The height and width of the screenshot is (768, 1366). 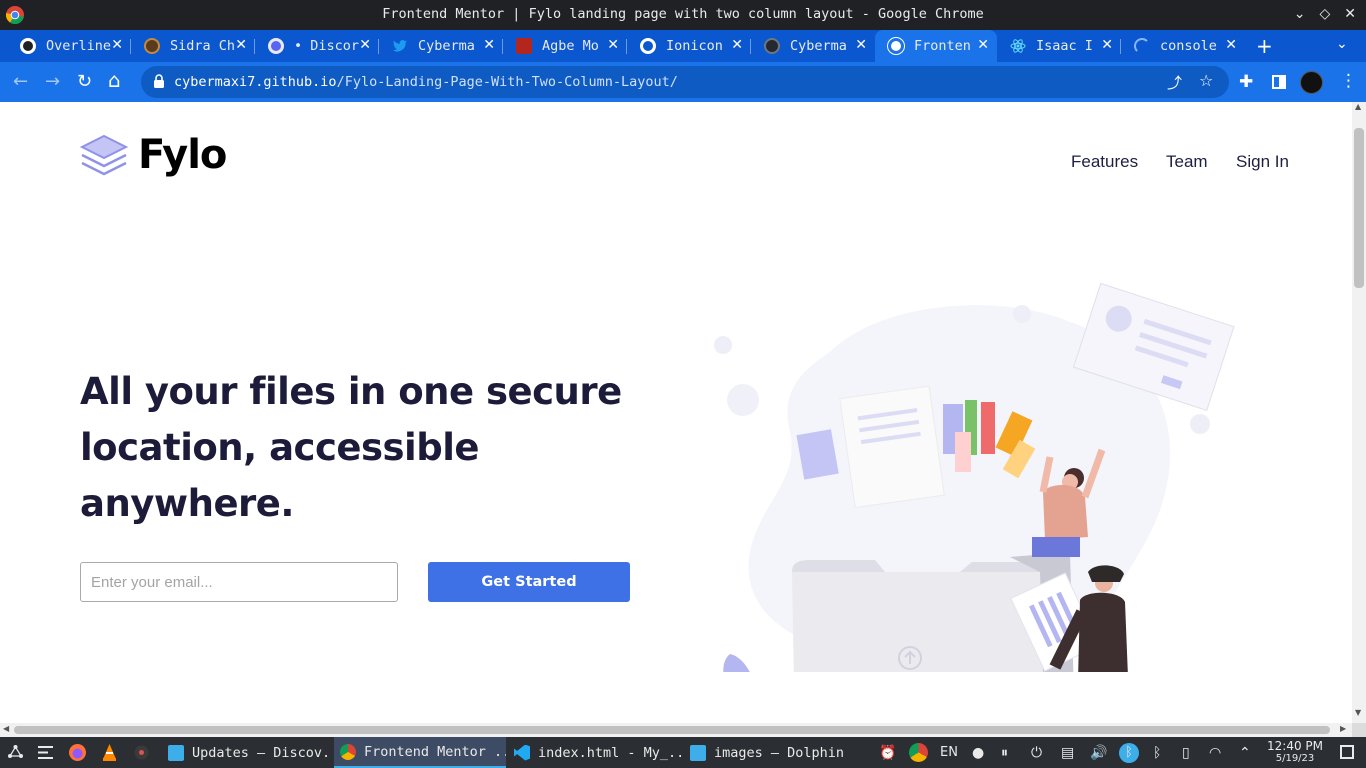 I want to click on browser-tab: Sidra Ch ✕, so click(x=193, y=46).